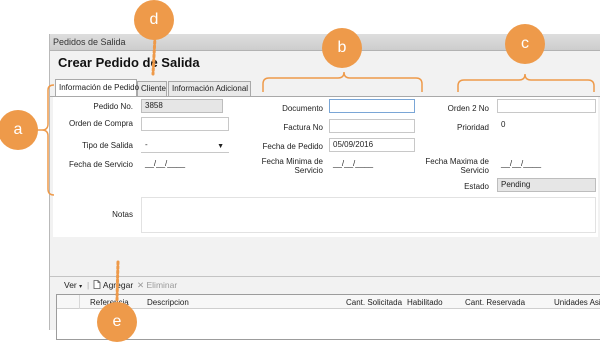  Describe the element at coordinates (342, 48) in the screenshot. I see `callout-b: b` at that location.